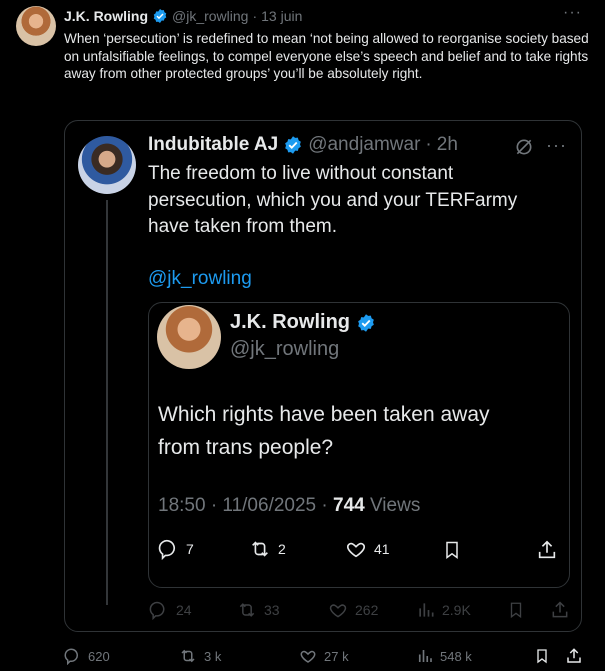 The image size is (605, 671). I want to click on quote-bookmark-button, so click(516, 610).